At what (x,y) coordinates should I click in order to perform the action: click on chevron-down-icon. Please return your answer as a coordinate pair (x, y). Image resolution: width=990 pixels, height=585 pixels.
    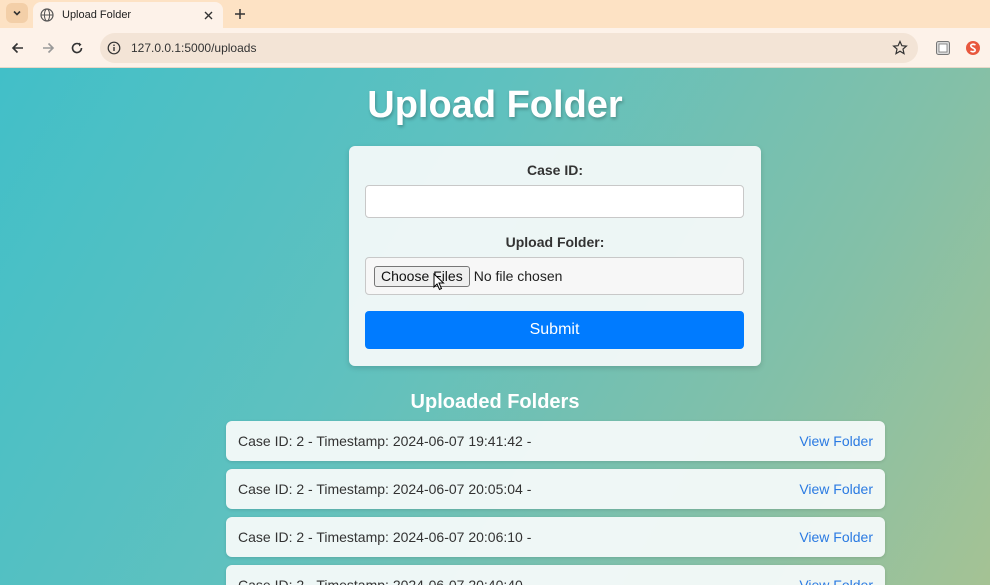
    Looking at the image, I should click on (17, 13).